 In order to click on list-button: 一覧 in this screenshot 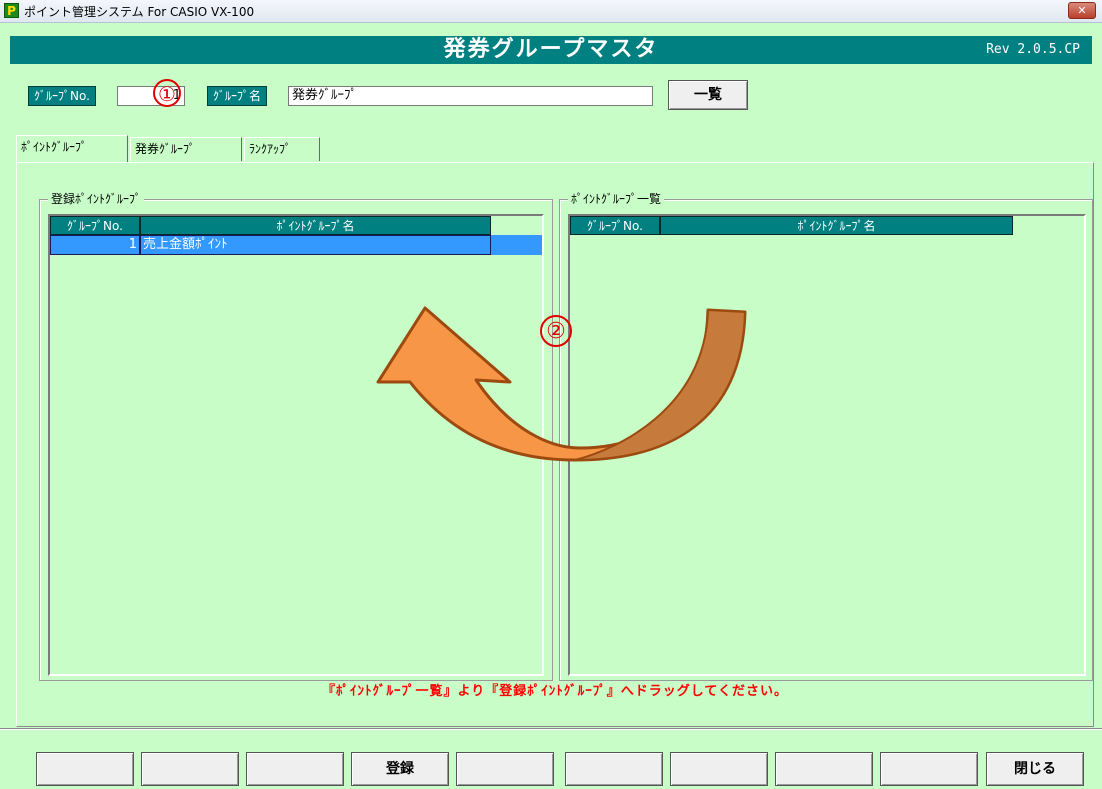, I will do `click(708, 95)`.